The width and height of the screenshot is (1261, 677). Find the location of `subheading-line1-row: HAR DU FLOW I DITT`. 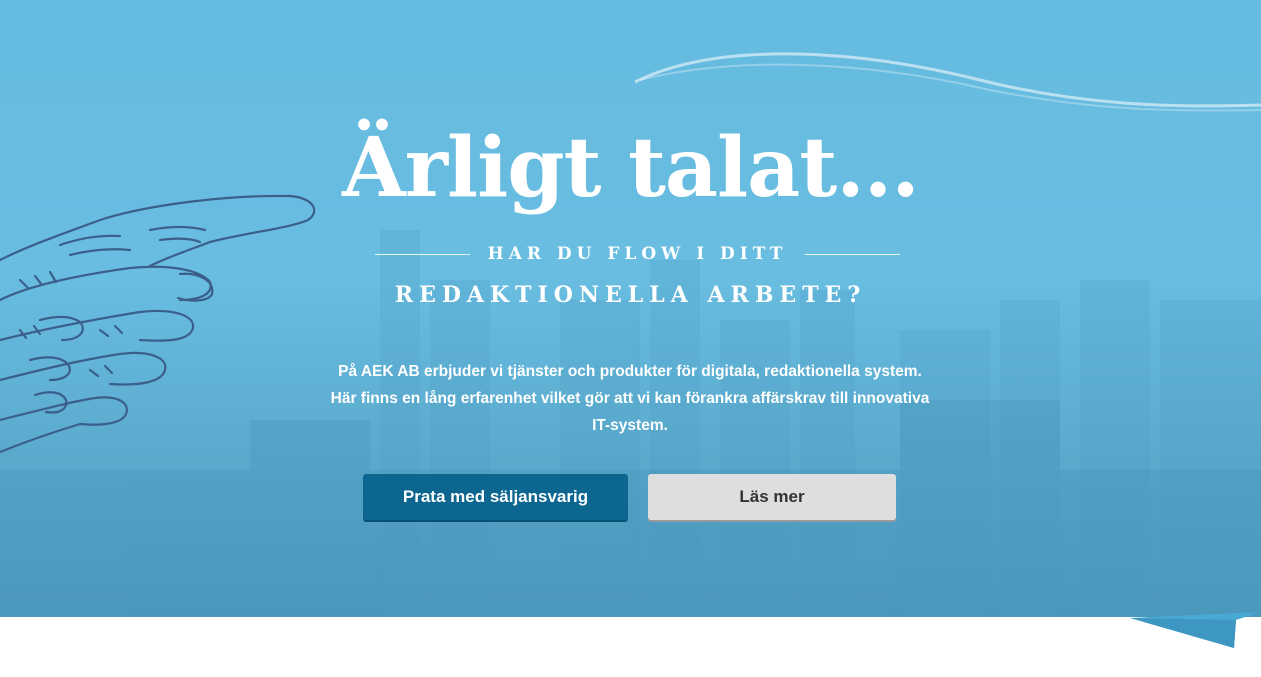

subheading-line1-row: HAR DU FLOW I DITT is located at coordinates (638, 254).